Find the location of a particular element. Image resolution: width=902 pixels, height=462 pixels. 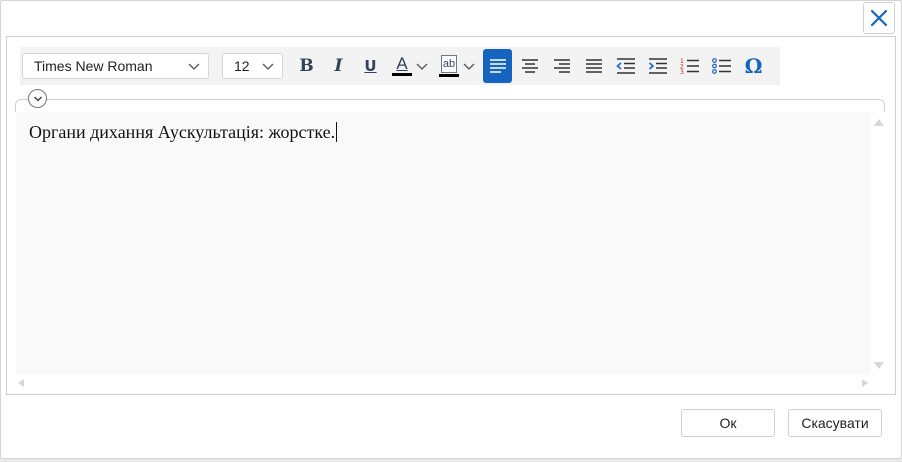

ok-button-label: Ок is located at coordinates (728, 423).